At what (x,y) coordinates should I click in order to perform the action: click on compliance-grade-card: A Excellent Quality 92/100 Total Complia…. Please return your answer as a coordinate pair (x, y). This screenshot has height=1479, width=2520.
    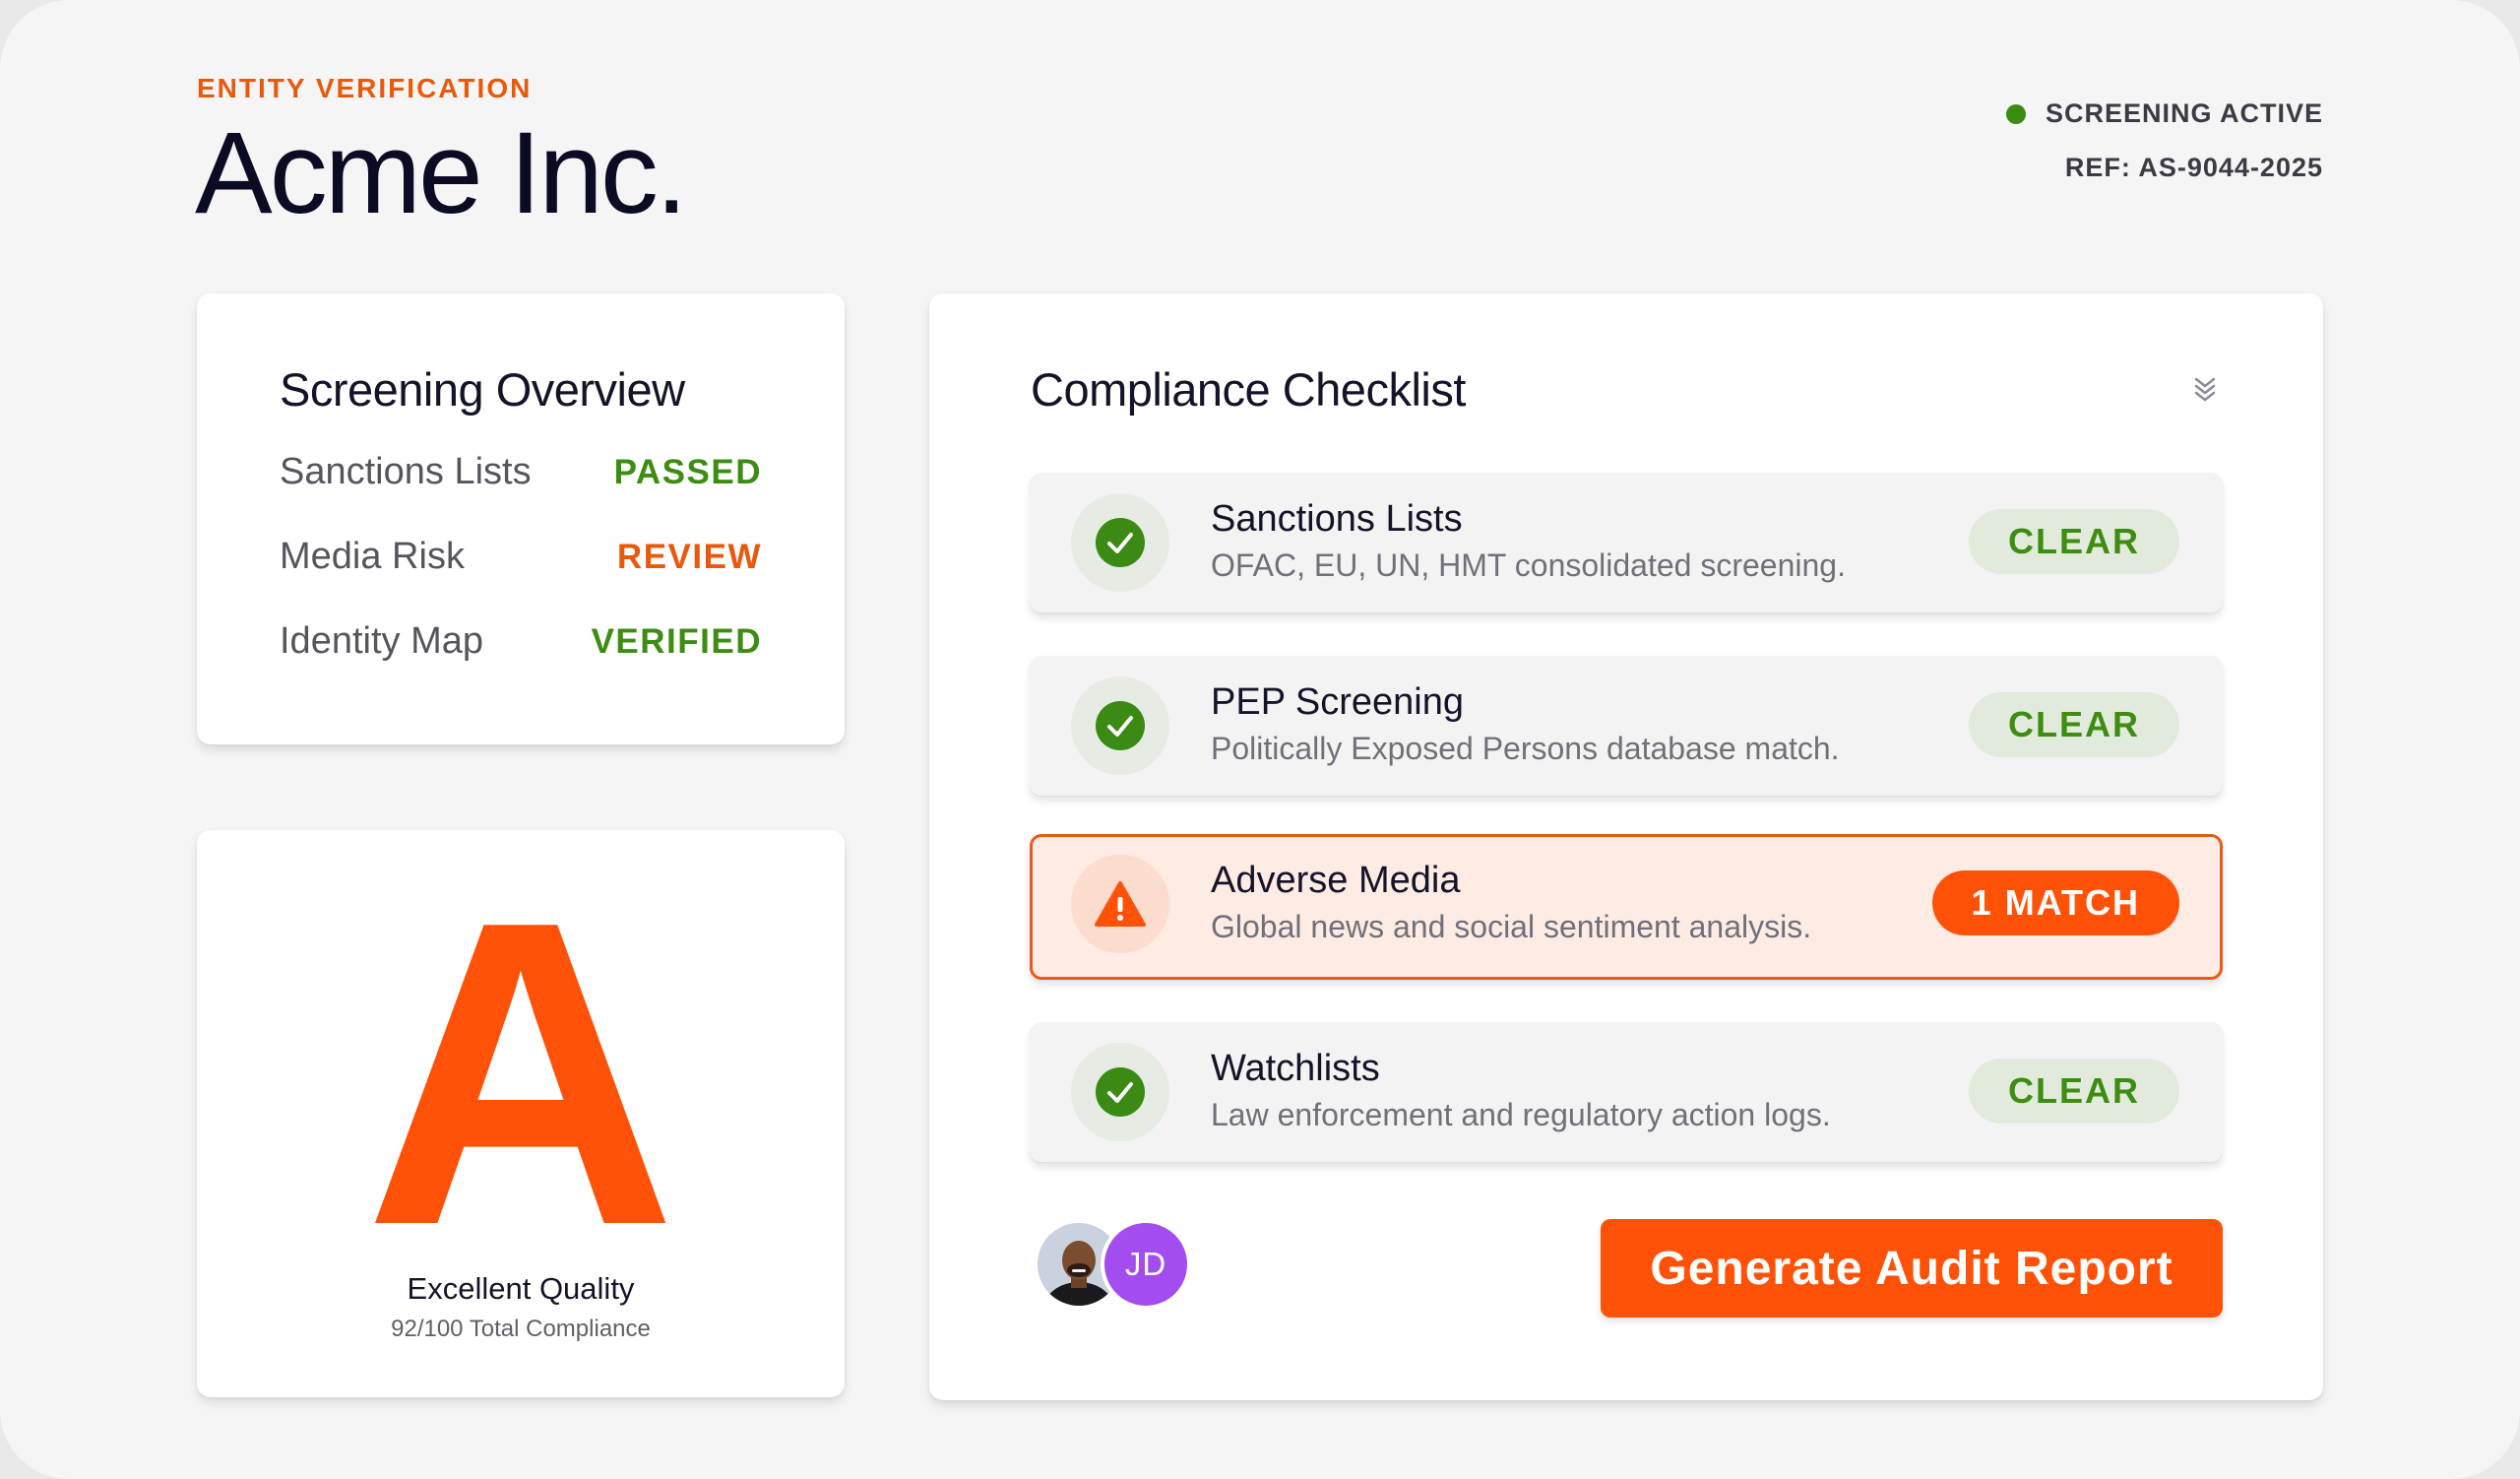
    Looking at the image, I should click on (521, 1113).